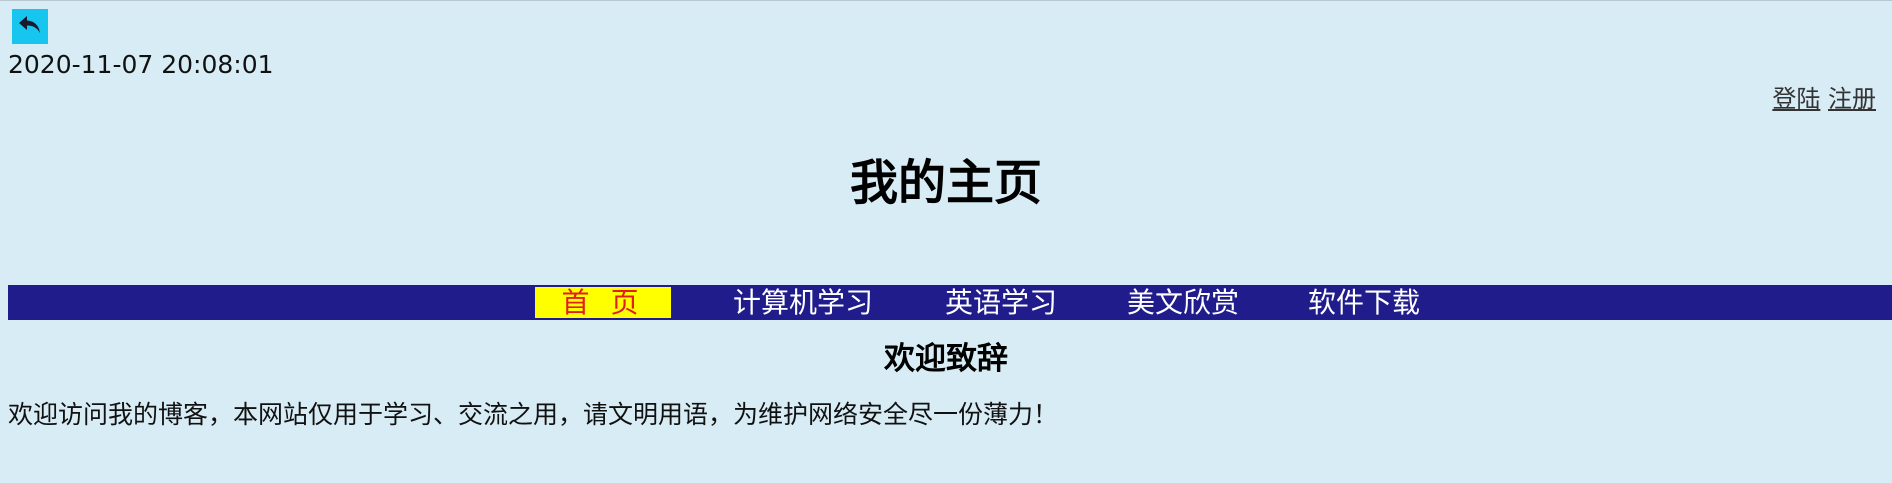  I want to click on nav-item-english-learning: 英语学习, so click(1001, 302).